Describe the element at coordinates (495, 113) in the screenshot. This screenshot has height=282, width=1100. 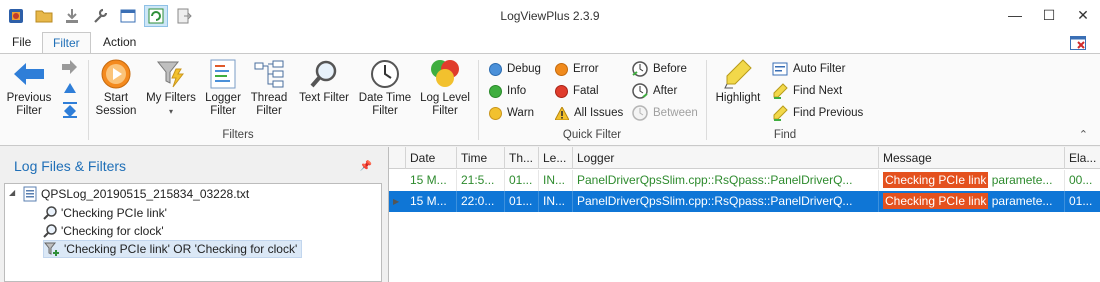
I see `yellow-dot-icon` at that location.